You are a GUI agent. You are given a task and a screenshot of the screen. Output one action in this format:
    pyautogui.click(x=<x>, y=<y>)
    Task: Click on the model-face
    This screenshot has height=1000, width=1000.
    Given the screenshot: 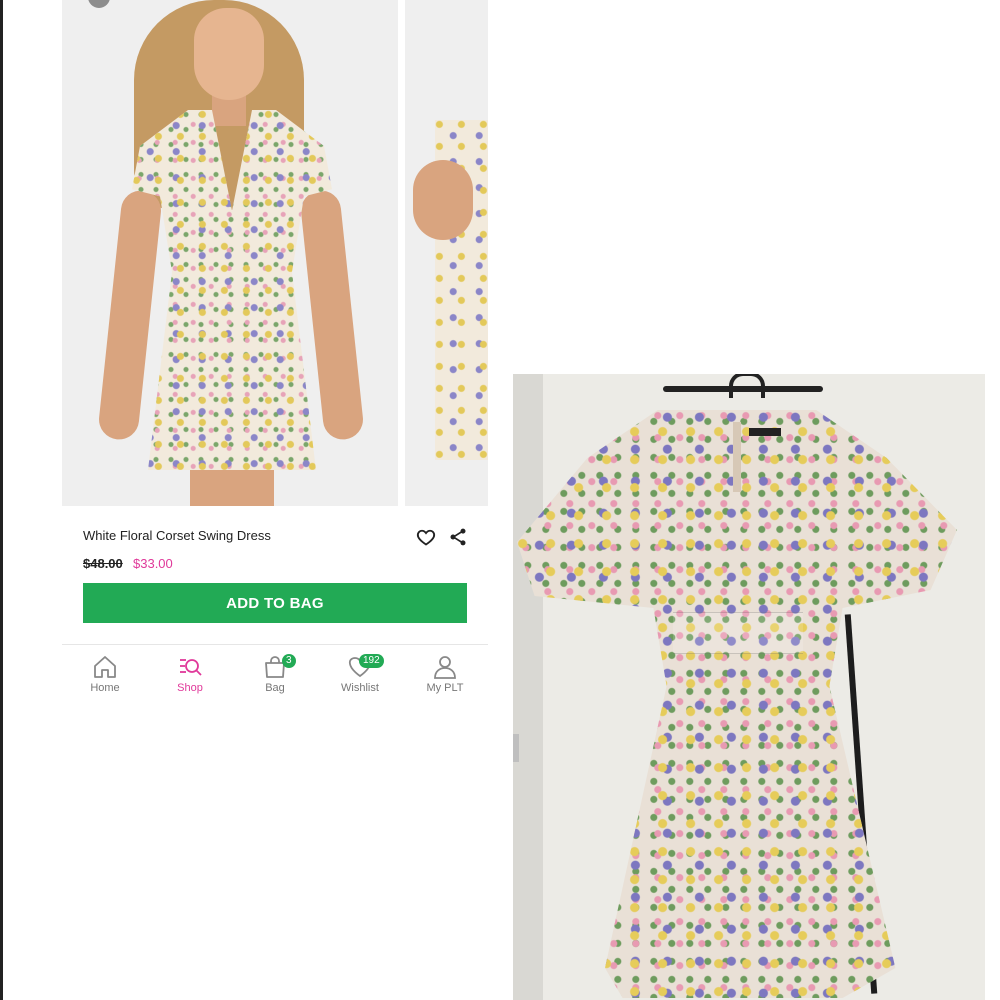 What is the action you would take?
    pyautogui.click(x=229, y=54)
    